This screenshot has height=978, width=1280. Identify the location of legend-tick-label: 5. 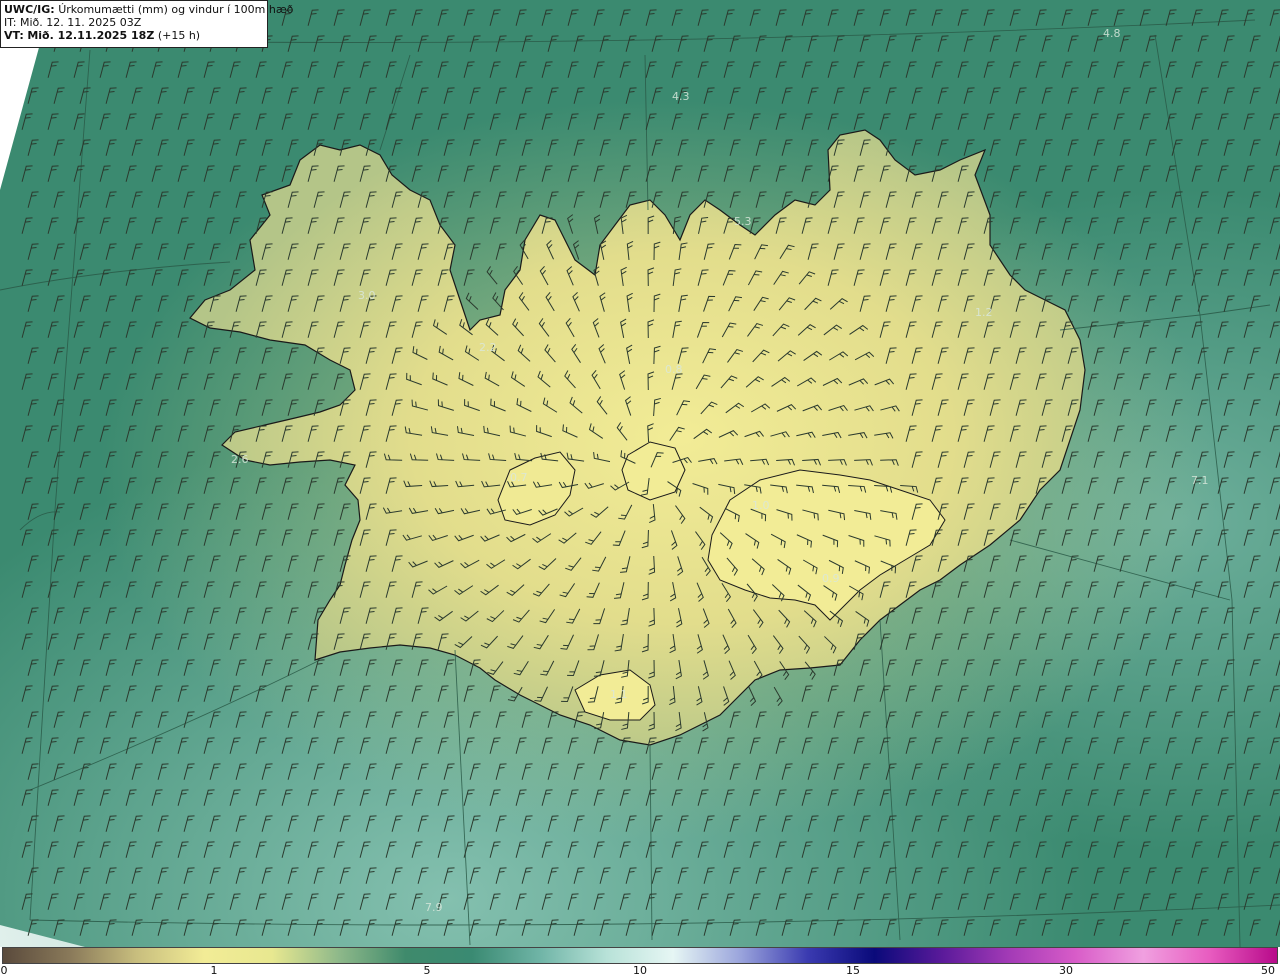
(427, 970).